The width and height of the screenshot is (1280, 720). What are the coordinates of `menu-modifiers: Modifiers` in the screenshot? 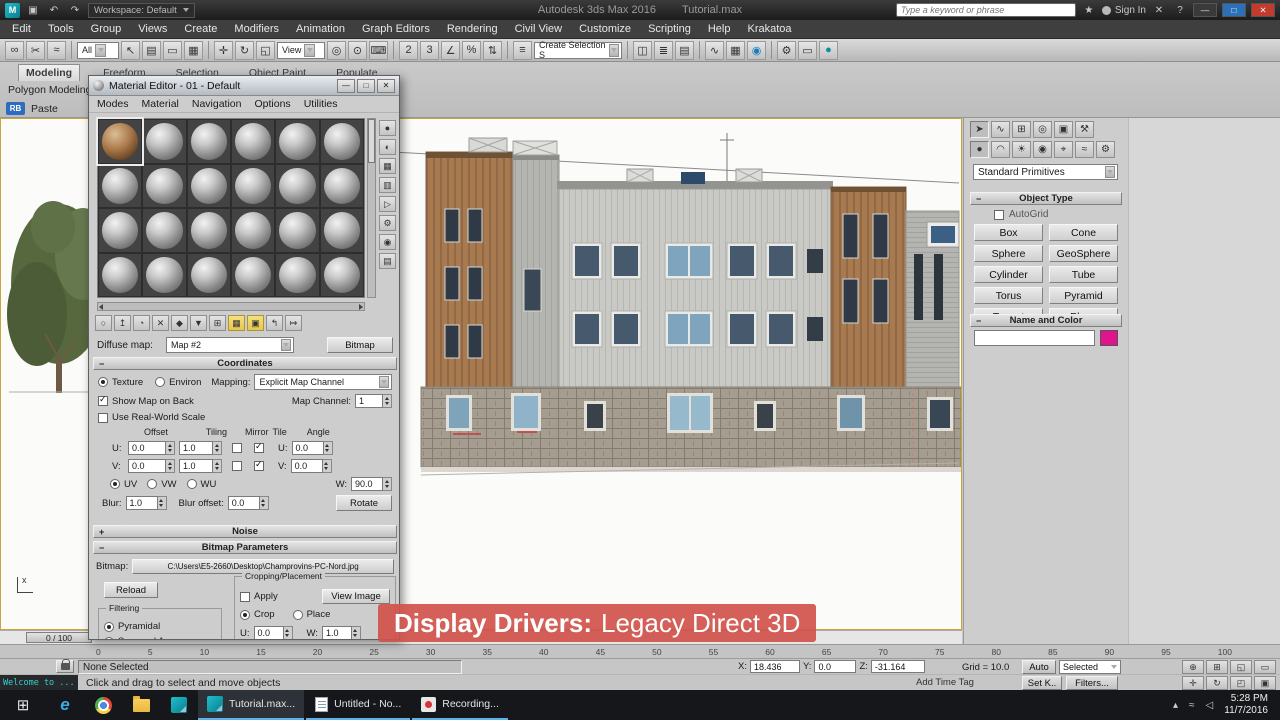 It's located at (256, 29).